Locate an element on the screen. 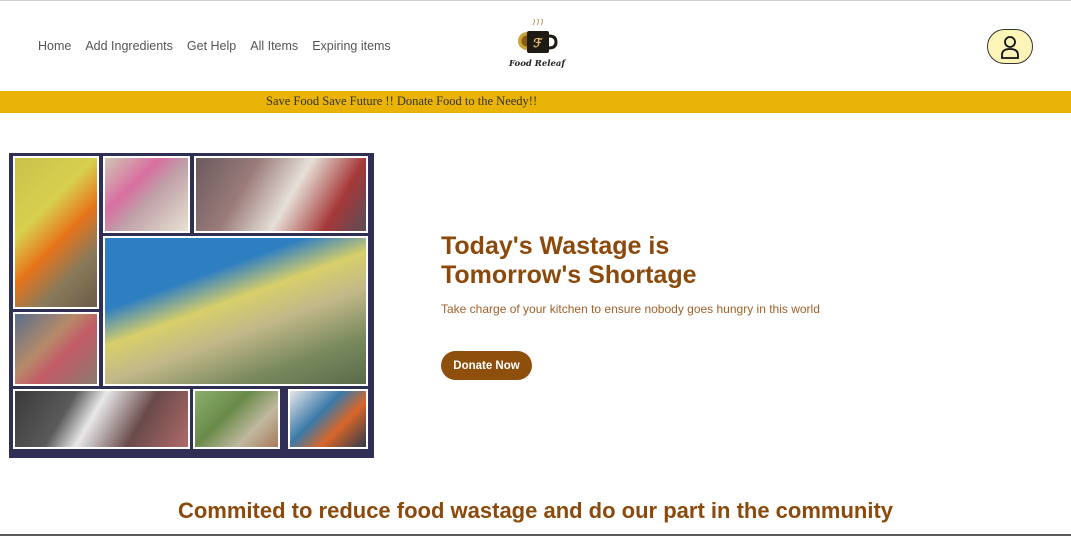 Image resolution: width=1071 pixels, height=536 pixels. nav-expiring-items: Expiring items is located at coordinates (351, 46).